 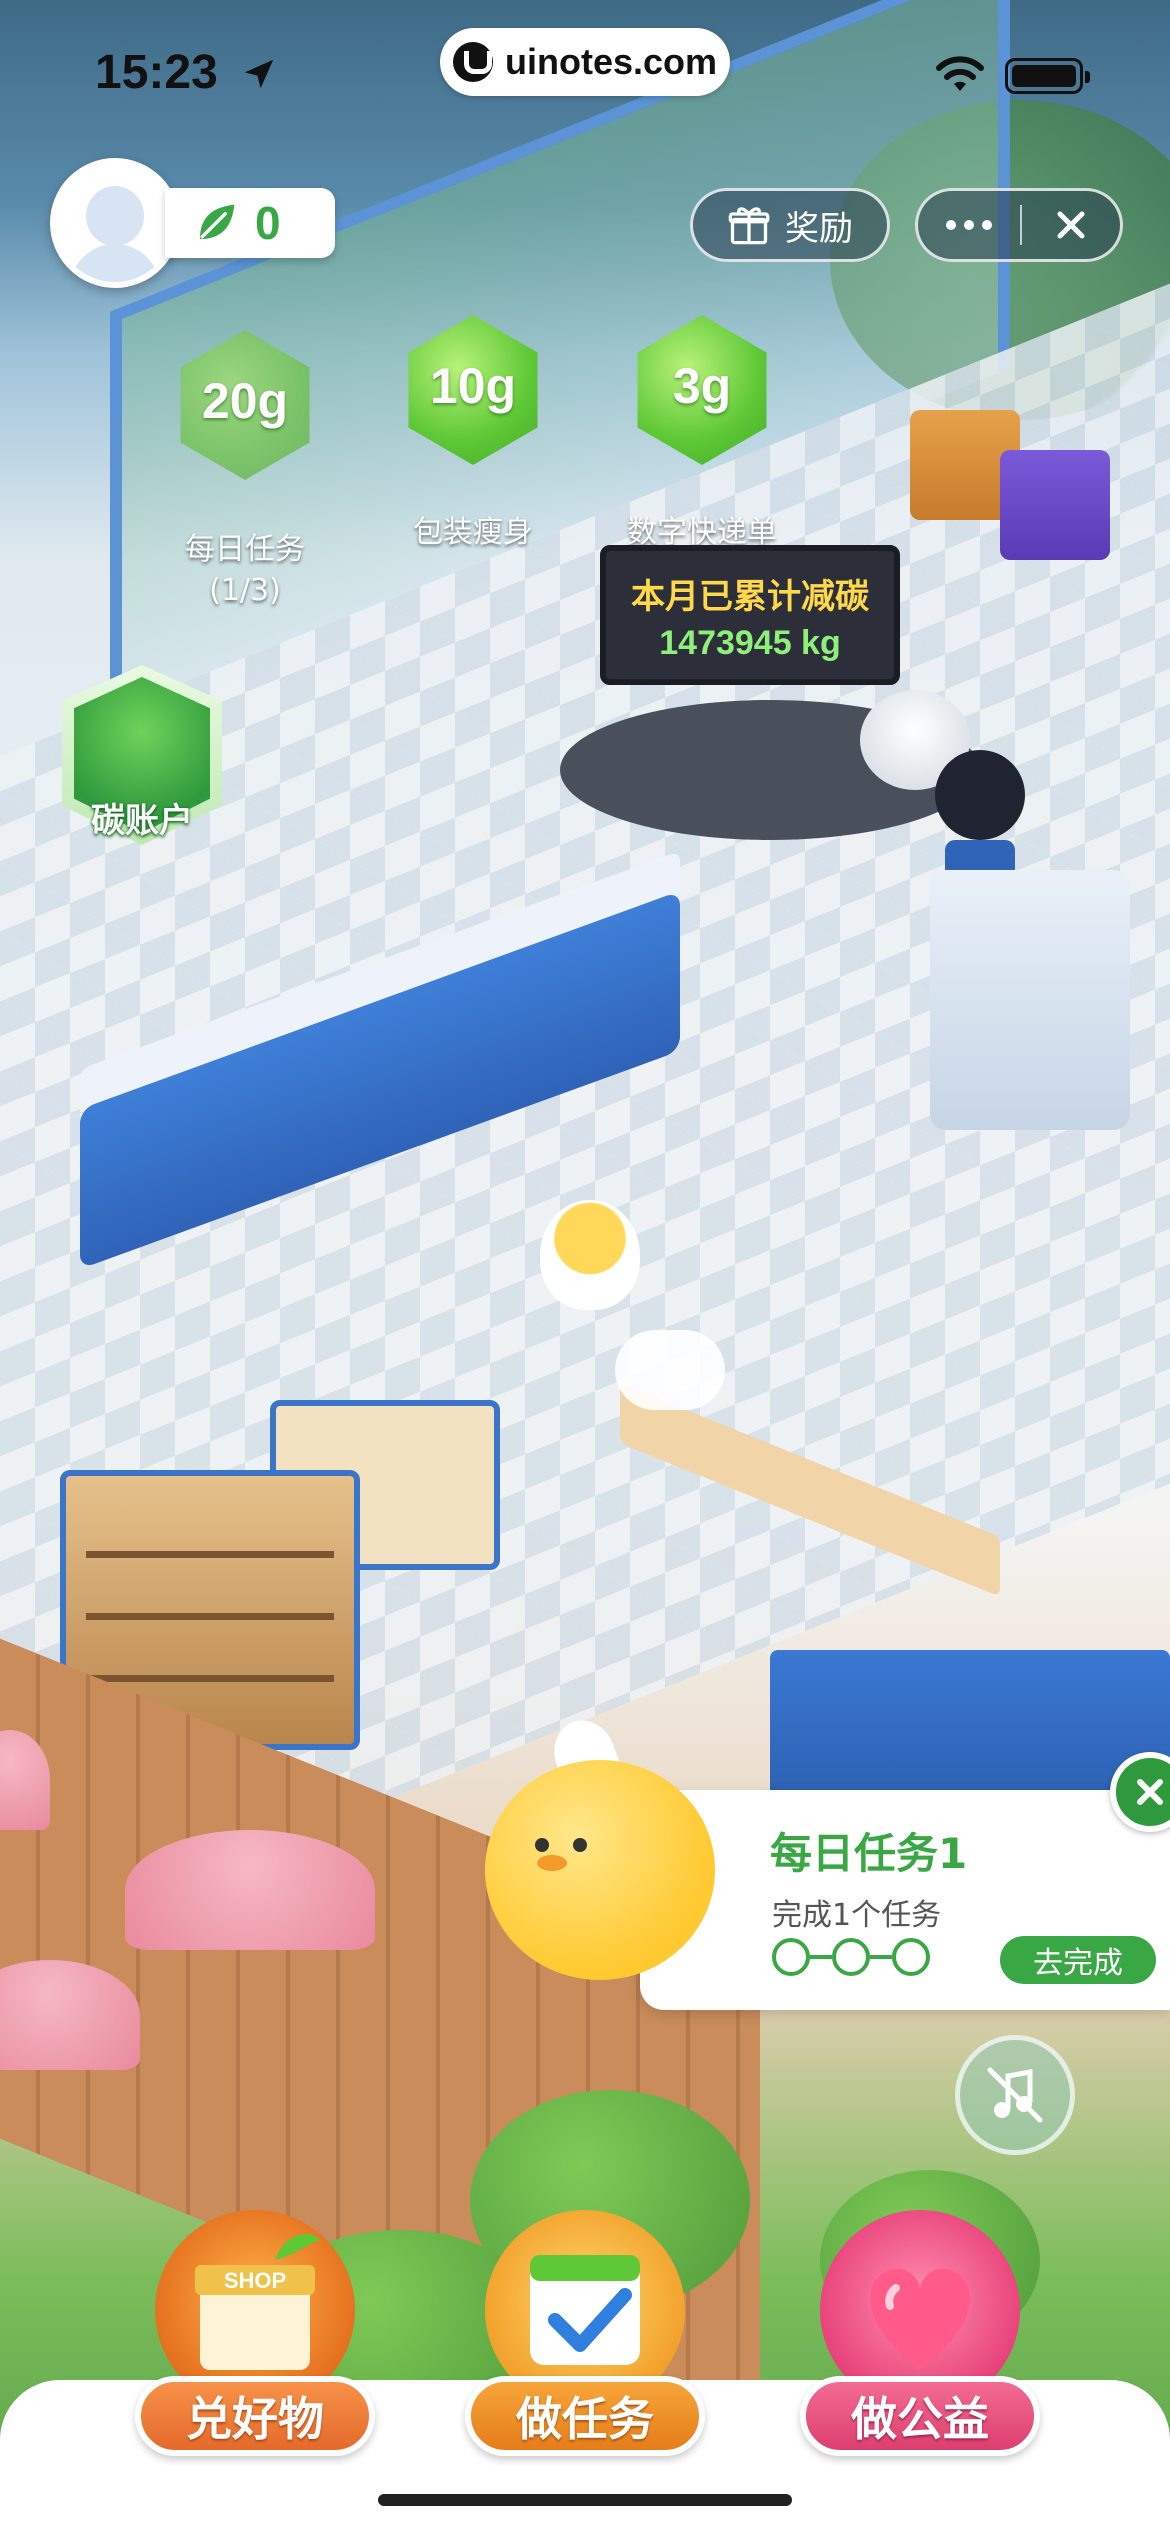 I want to click on bubble-amount: 10g, so click(x=473, y=386).